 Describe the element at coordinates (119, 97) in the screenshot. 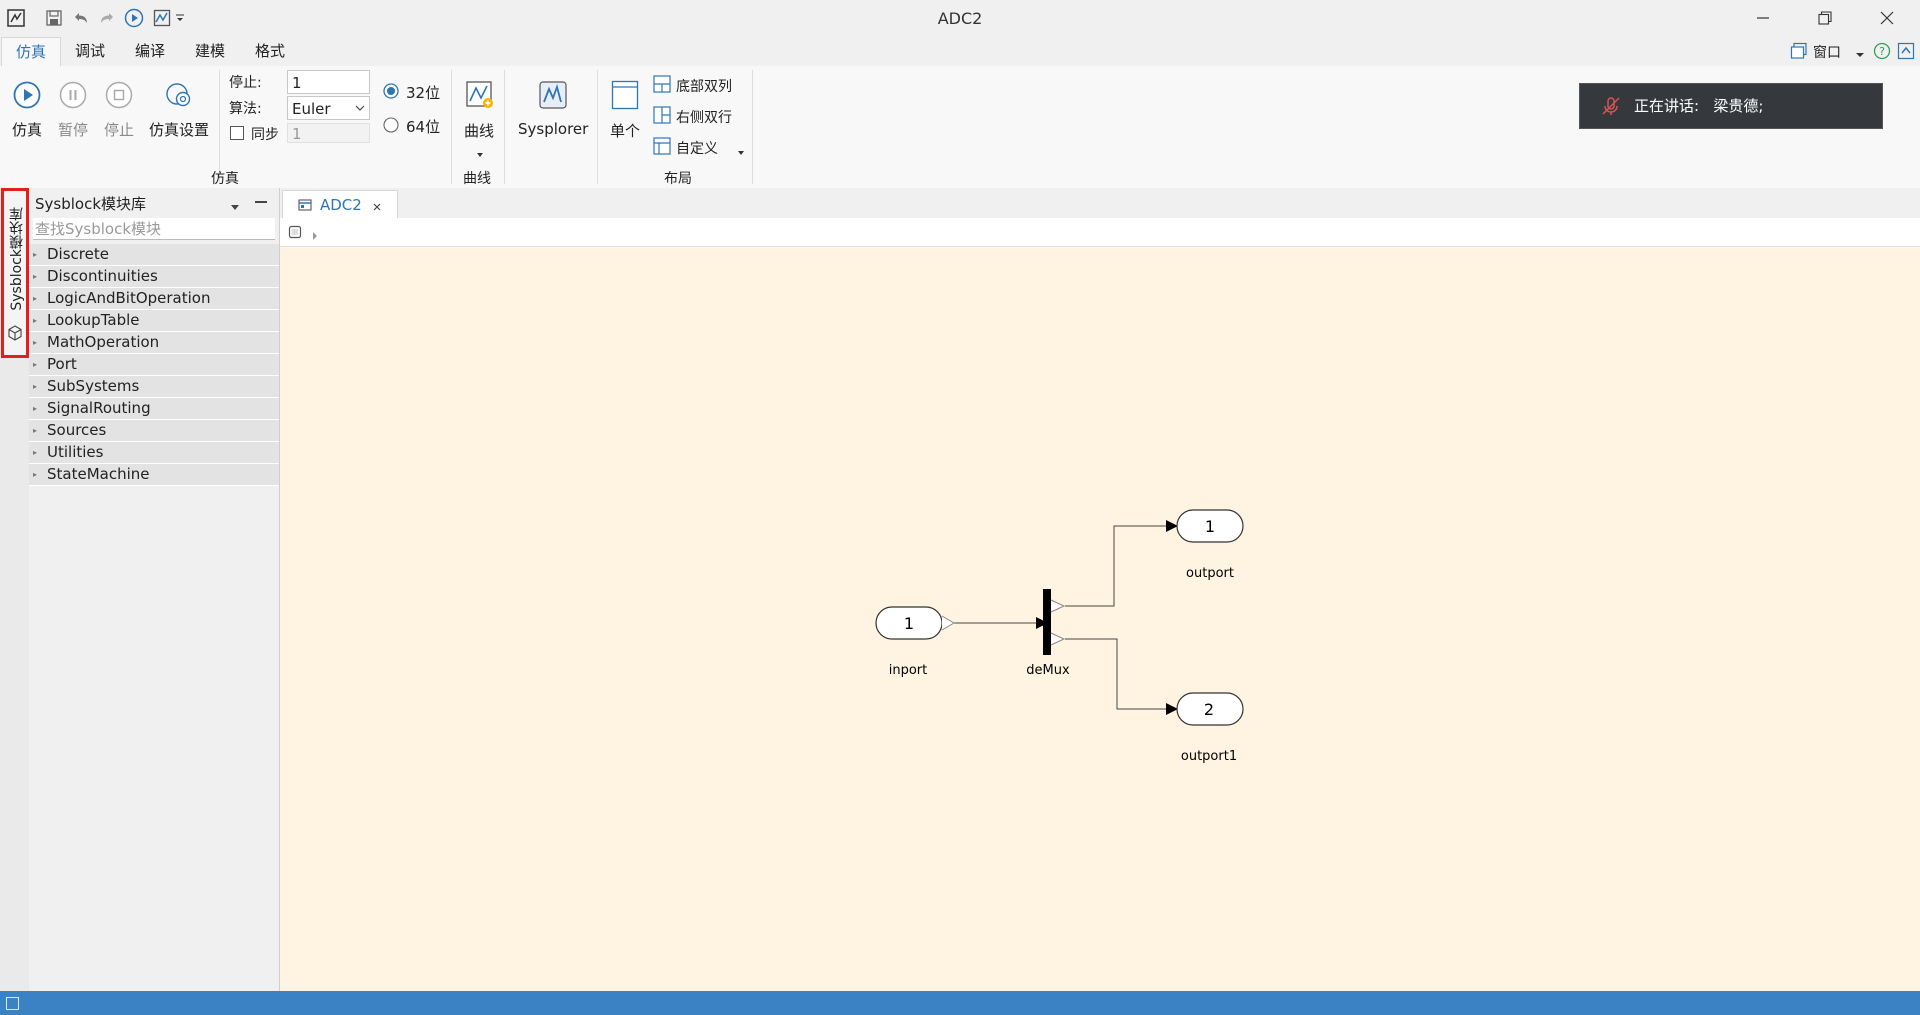

I see `stop-icon` at that location.